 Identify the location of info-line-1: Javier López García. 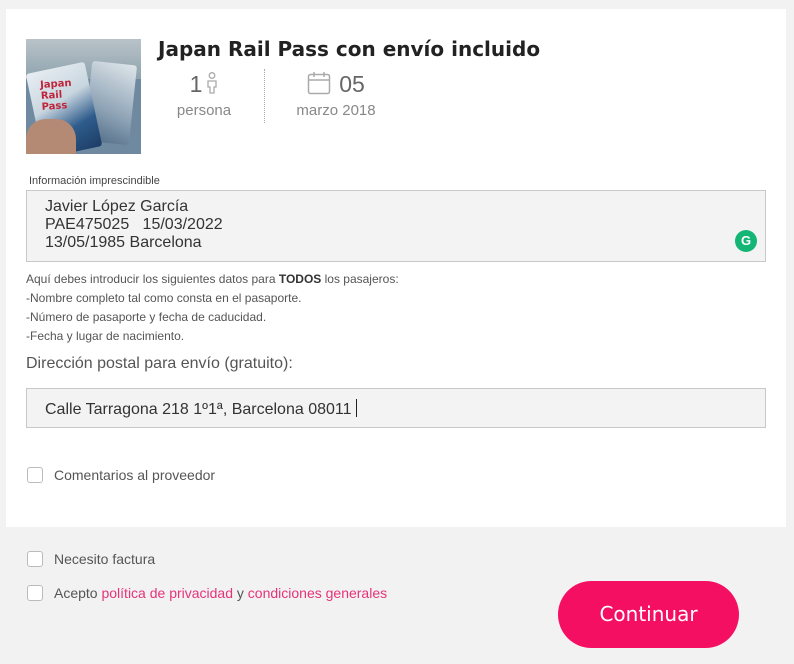
(117, 206).